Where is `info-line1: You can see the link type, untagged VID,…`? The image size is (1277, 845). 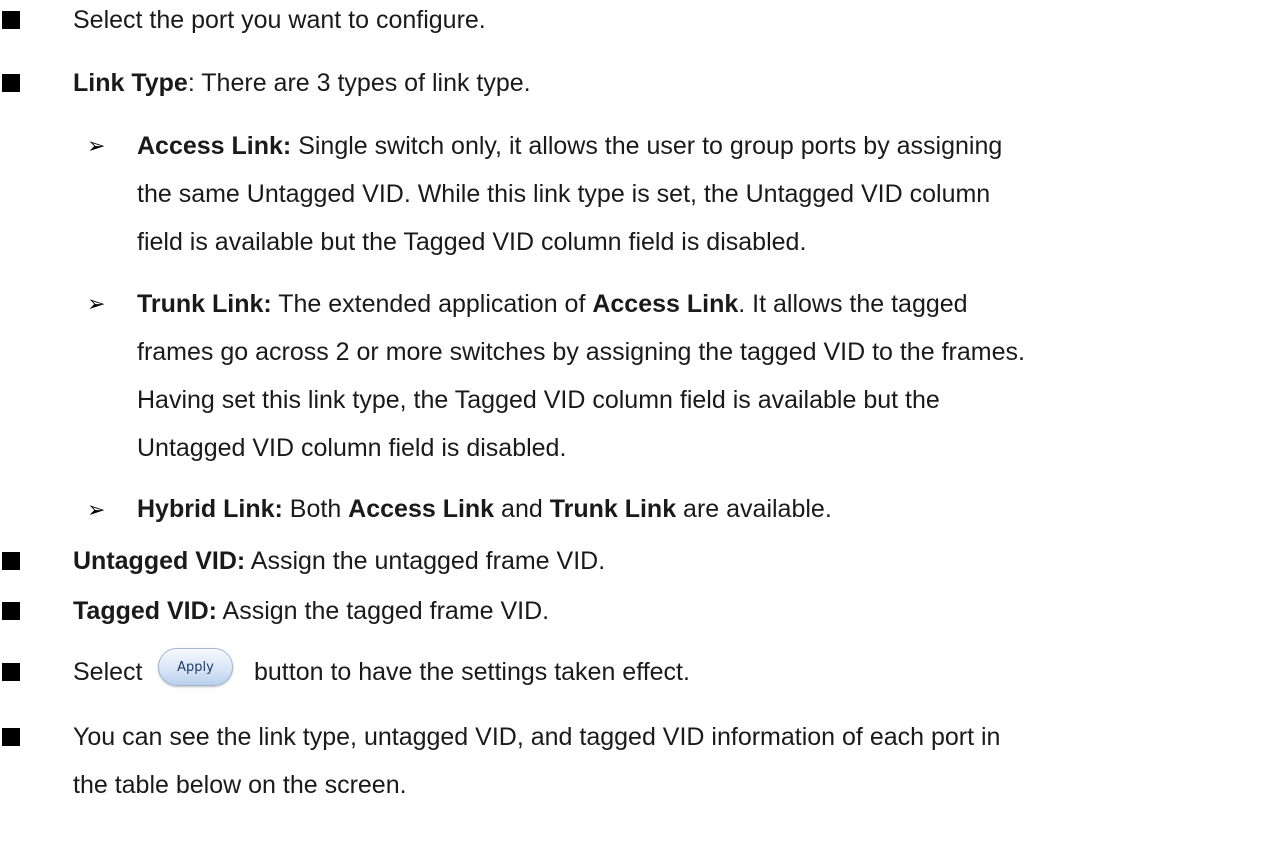 info-line1: You can see the link type, untagged VID,… is located at coordinates (537, 737).